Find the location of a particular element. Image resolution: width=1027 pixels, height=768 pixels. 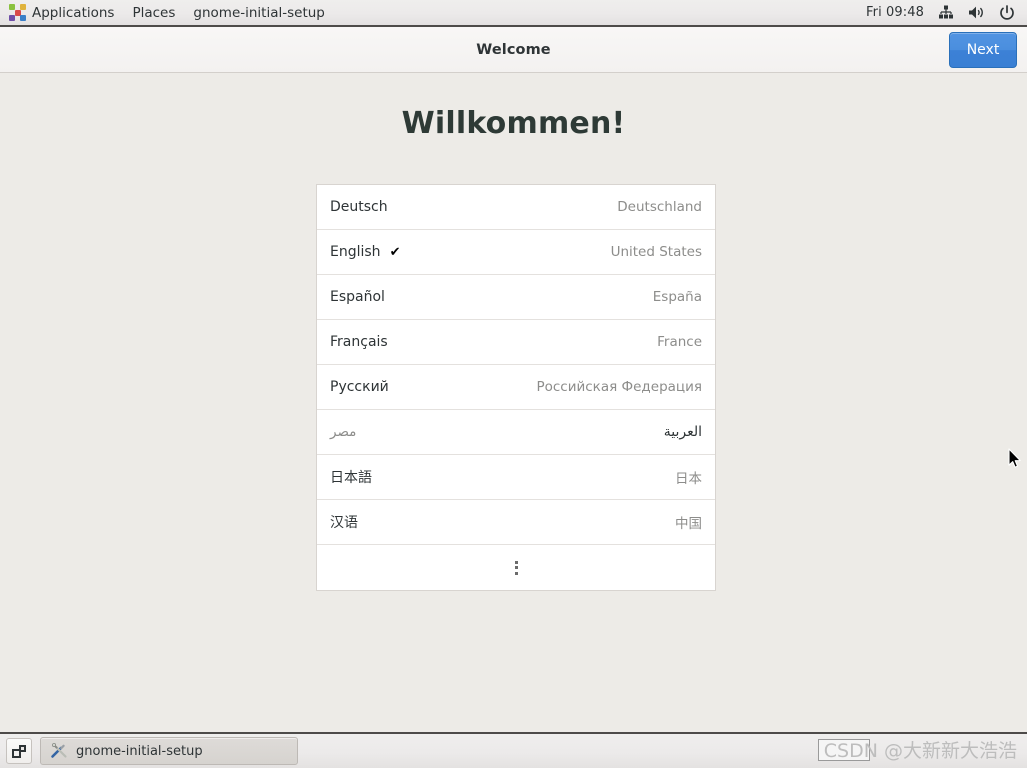

language-name-group: 汉语 is located at coordinates (344, 522).